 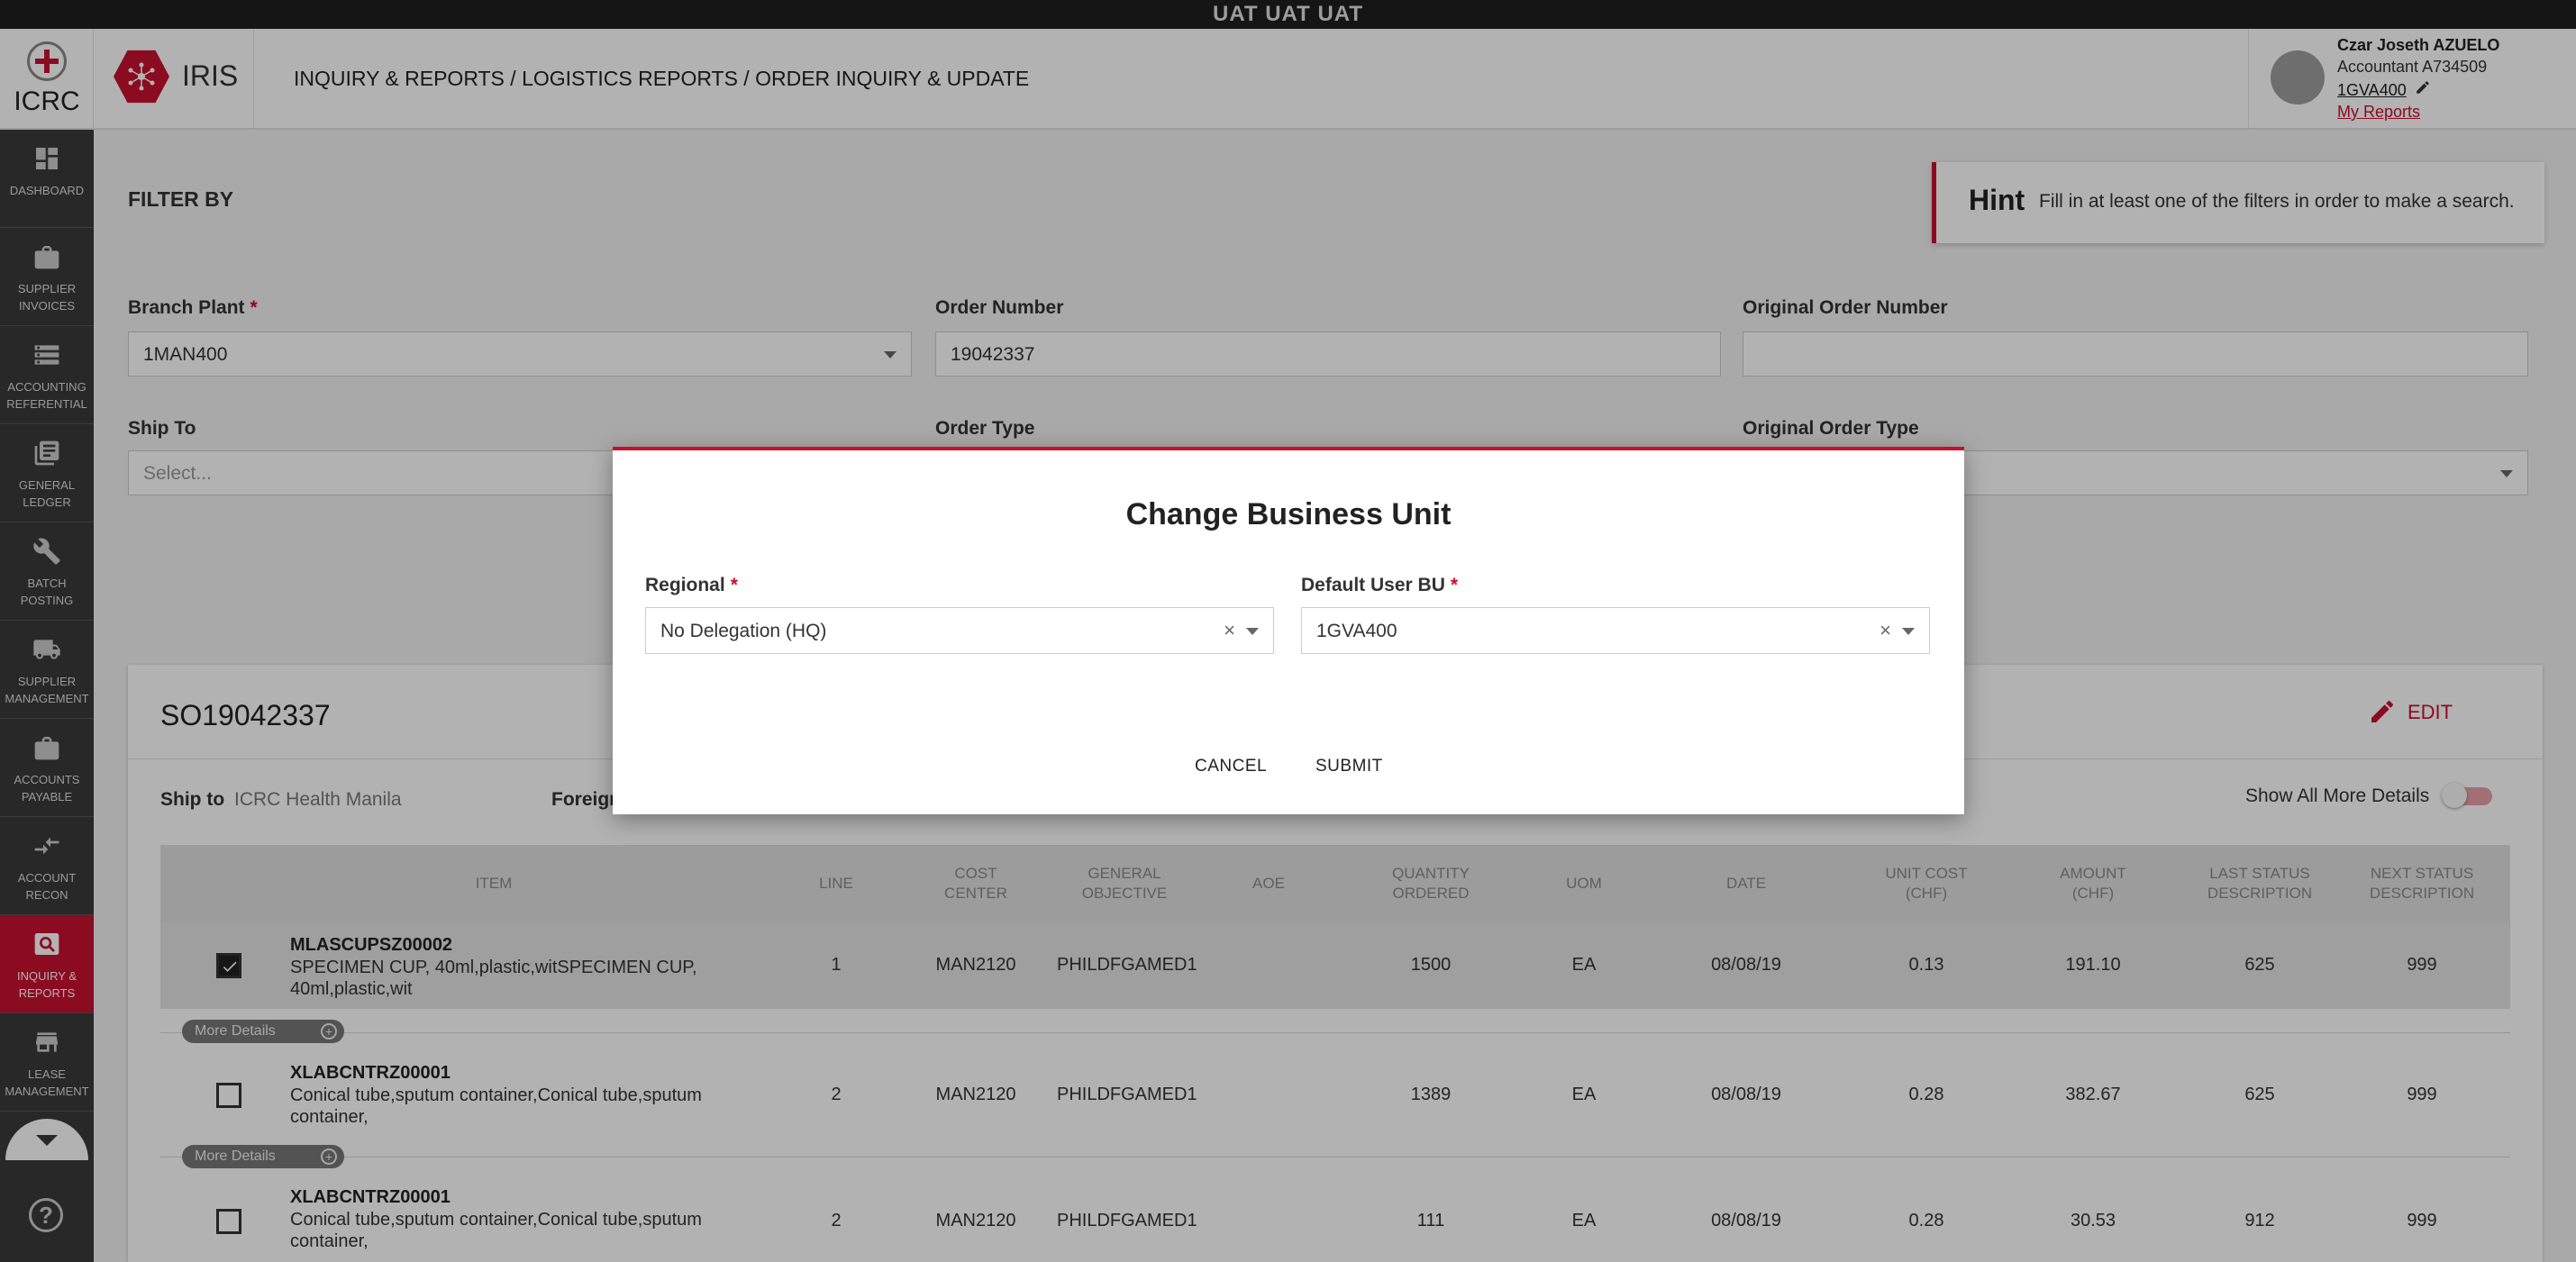 What do you see at coordinates (1231, 766) in the screenshot?
I see `cancel-button: CANCEL` at bounding box center [1231, 766].